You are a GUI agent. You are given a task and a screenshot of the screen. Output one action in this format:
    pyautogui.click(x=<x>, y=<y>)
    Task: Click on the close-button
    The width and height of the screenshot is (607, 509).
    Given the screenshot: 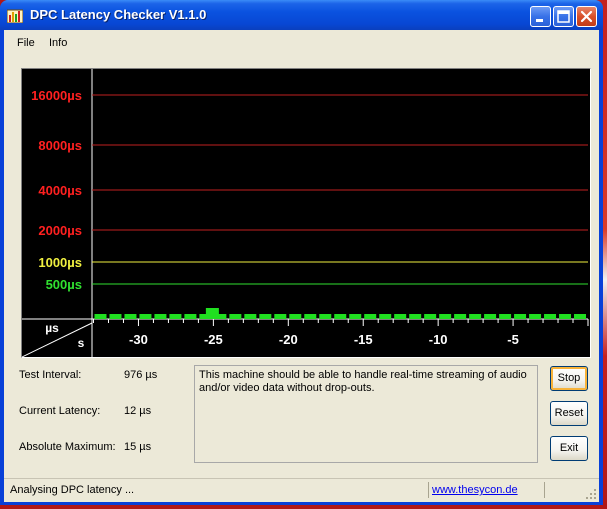 What is the action you would take?
    pyautogui.click(x=586, y=16)
    